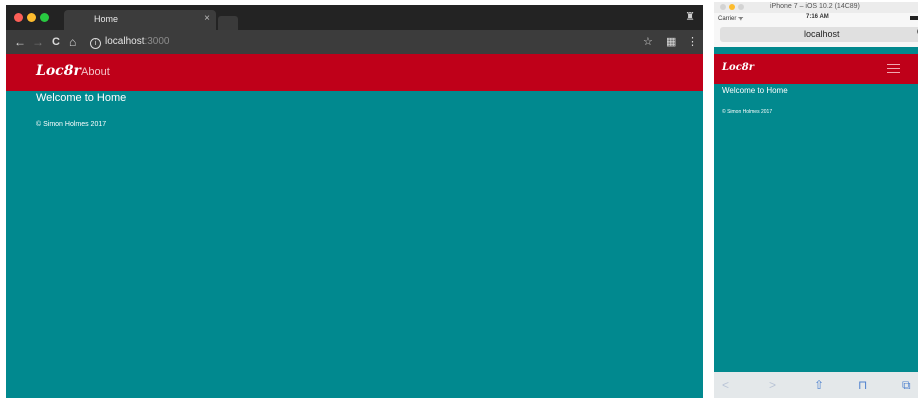 This screenshot has width=918, height=398. What do you see at coordinates (772, 385) in the screenshot?
I see `safari-forward-icon: >` at bounding box center [772, 385].